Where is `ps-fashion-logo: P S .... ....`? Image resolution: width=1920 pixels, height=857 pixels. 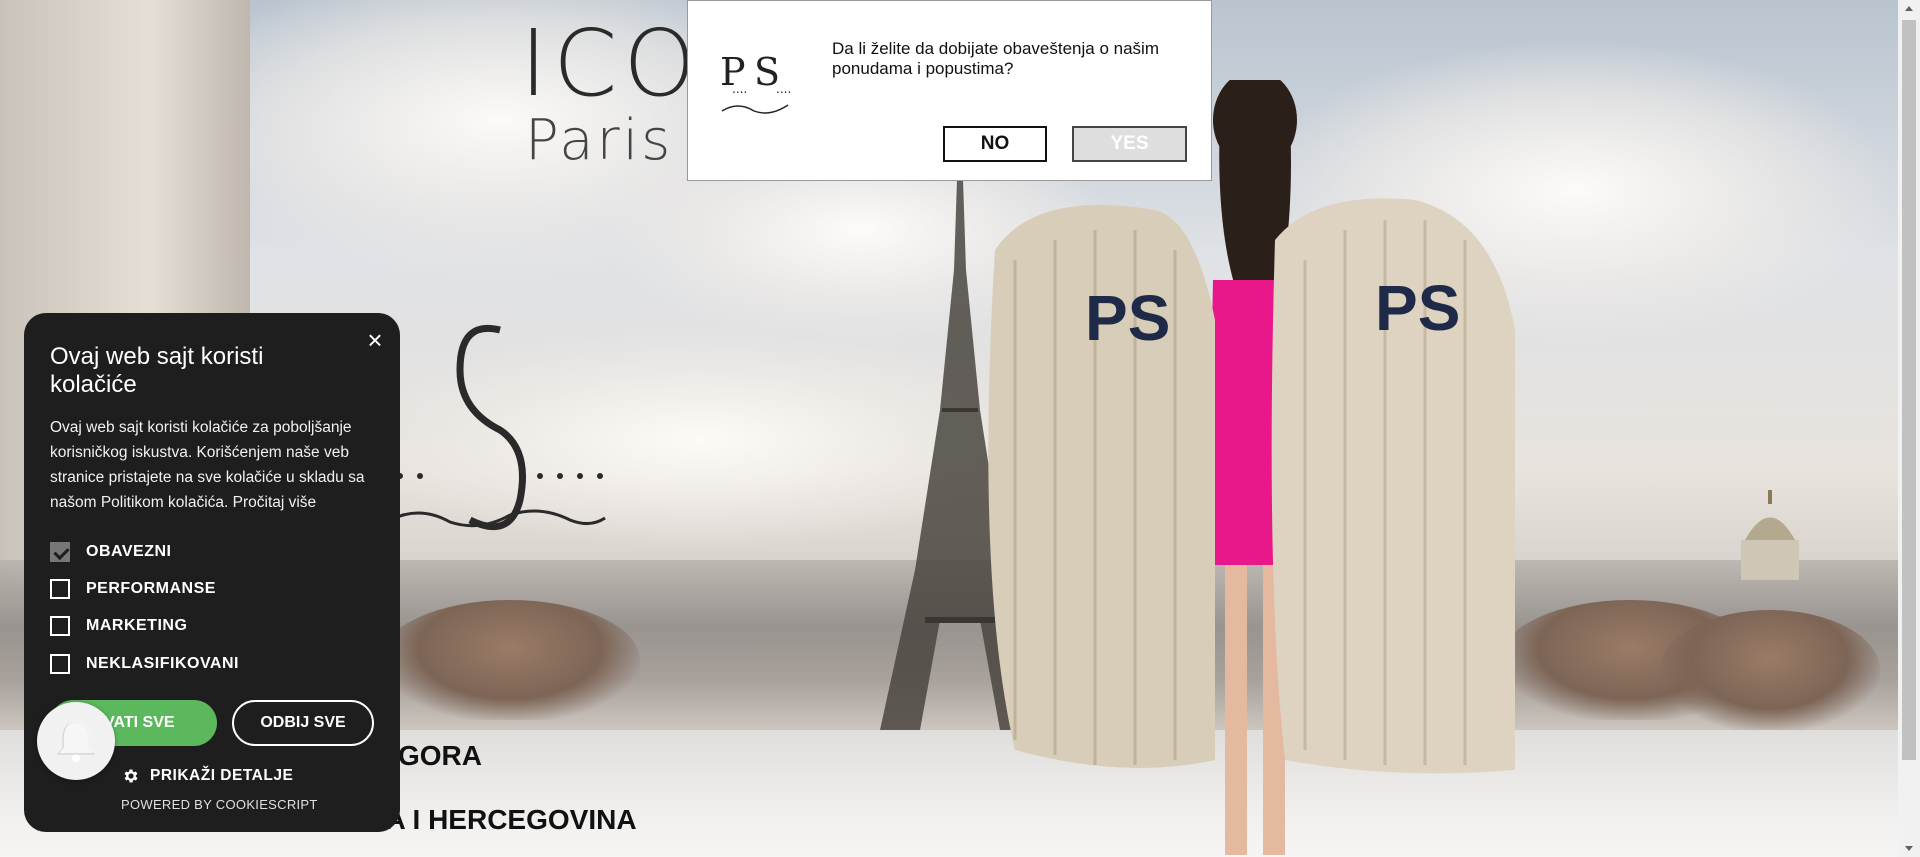
ps-fashion-logo: P S .... .... is located at coordinates (755, 82).